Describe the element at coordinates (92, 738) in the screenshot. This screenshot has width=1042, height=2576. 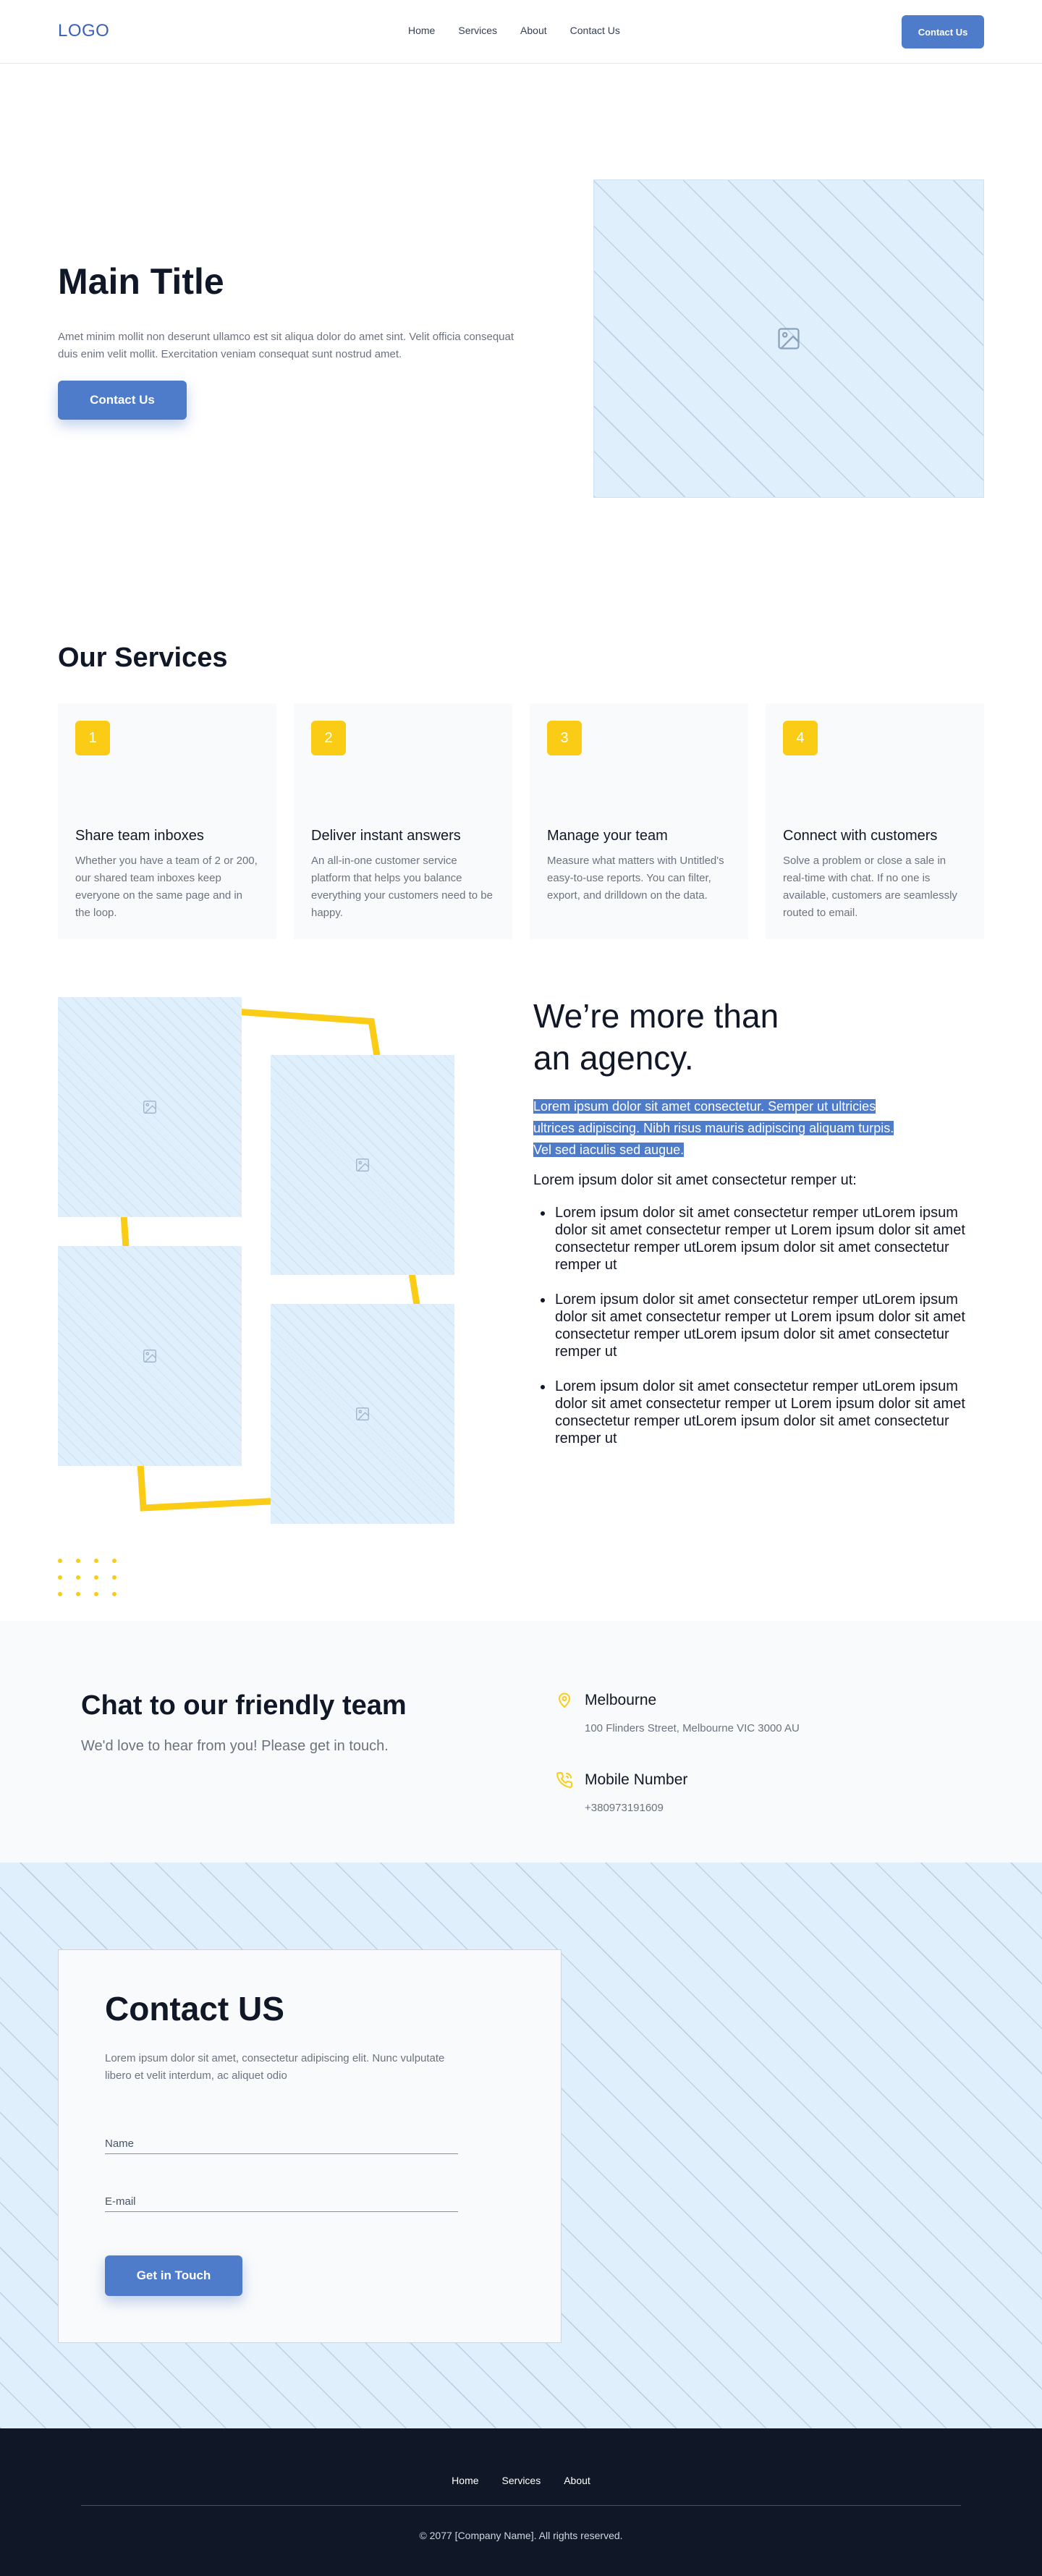
I see `service-number-badge: 1` at that location.